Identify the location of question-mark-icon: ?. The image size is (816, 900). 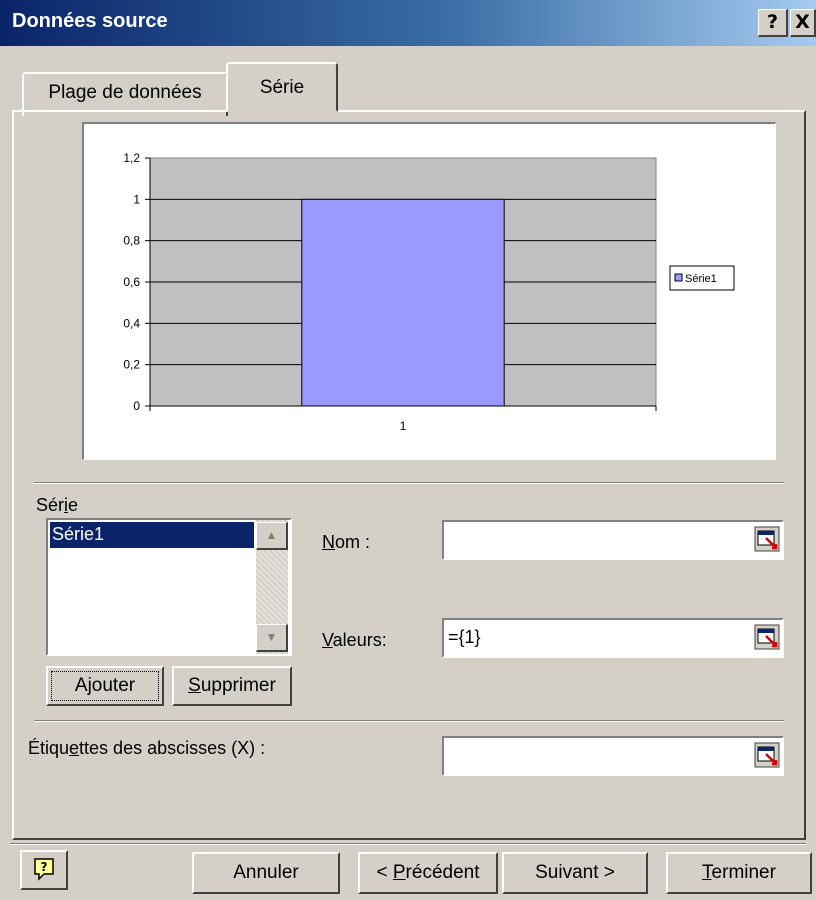
(772, 22).